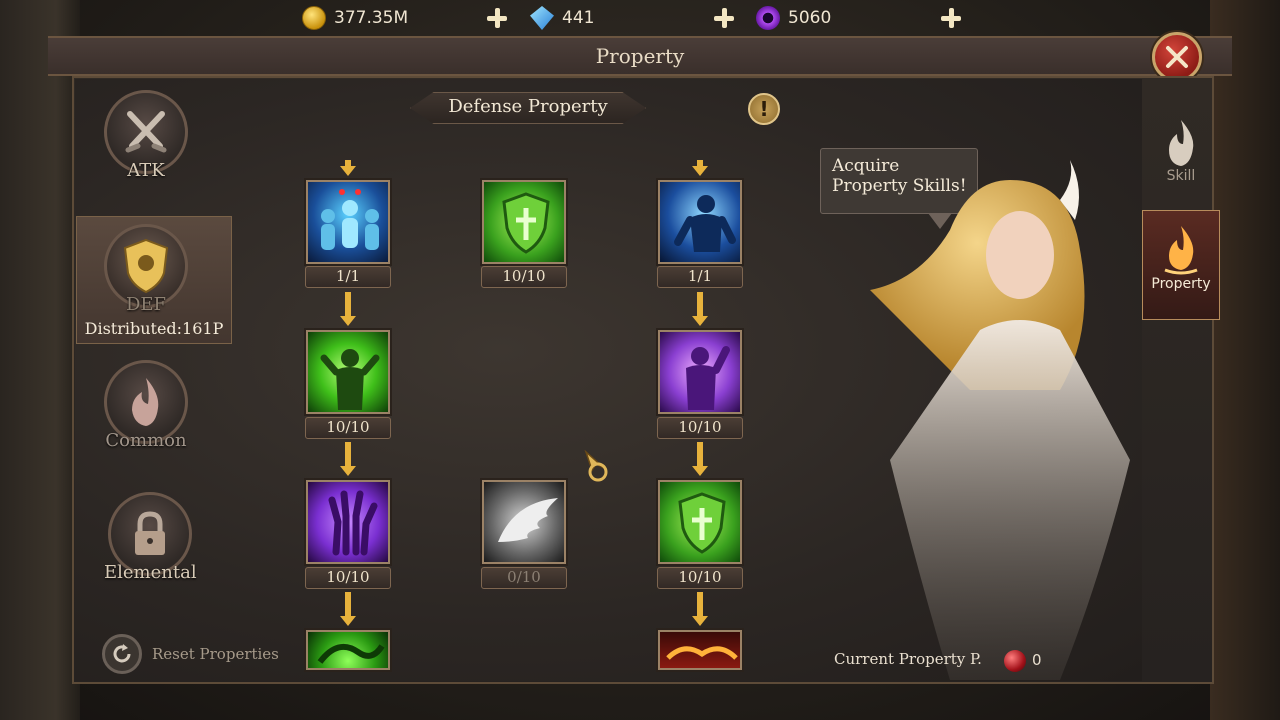 The height and width of the screenshot is (720, 1280). I want to click on skill-node-brute, so click(700, 222).